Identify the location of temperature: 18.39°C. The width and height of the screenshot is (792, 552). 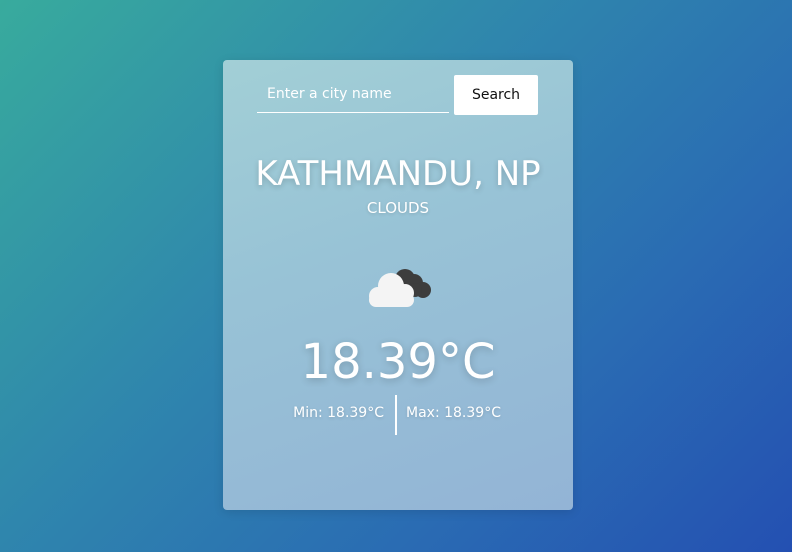
(398, 362).